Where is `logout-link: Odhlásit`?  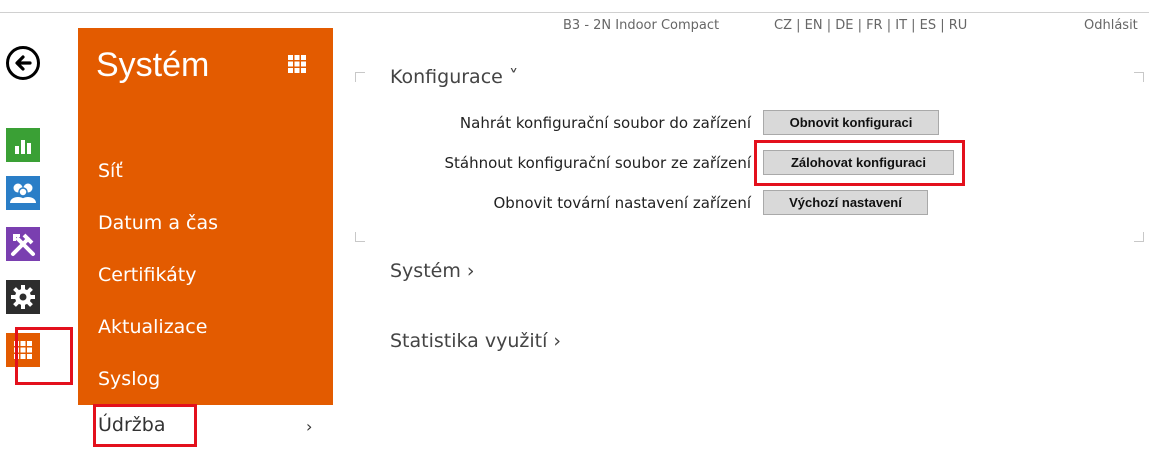 logout-link: Odhlásit is located at coordinates (1111, 25).